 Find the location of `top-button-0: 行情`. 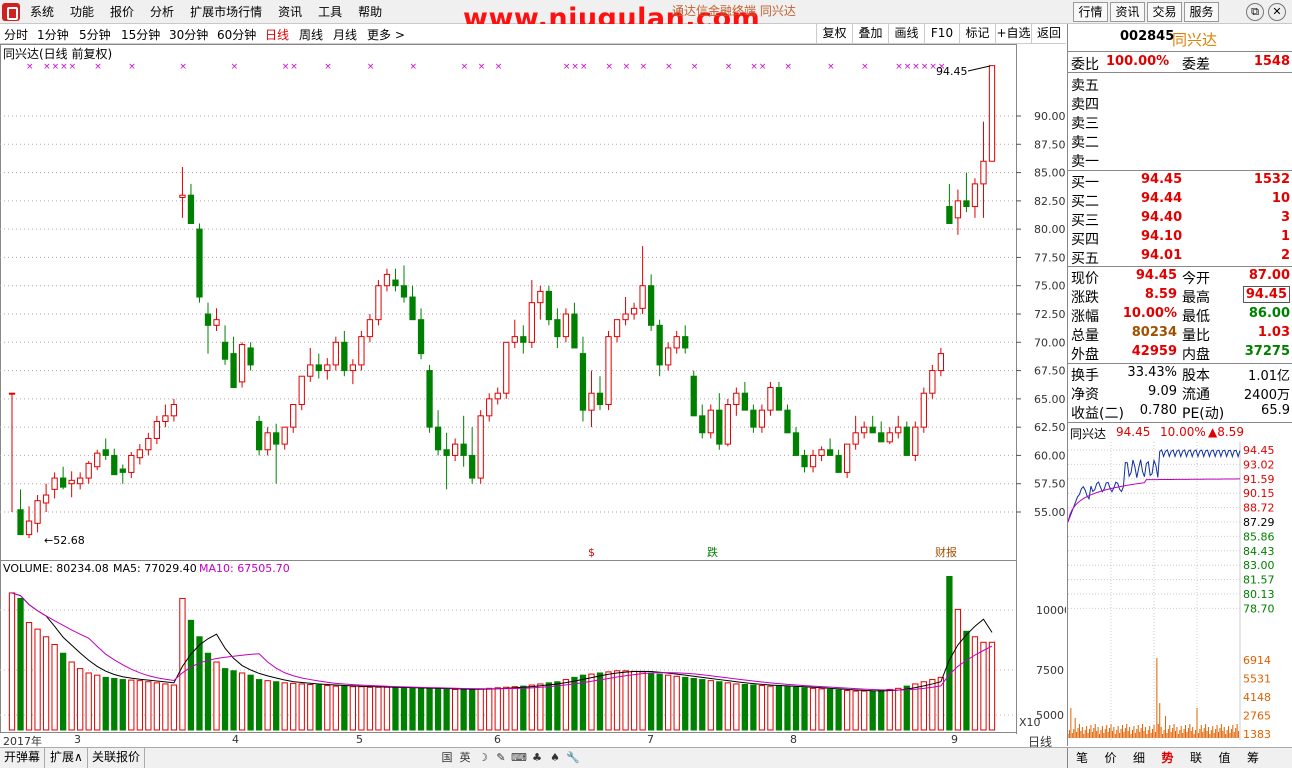

top-button-0: 行情 is located at coordinates (1090, 12).